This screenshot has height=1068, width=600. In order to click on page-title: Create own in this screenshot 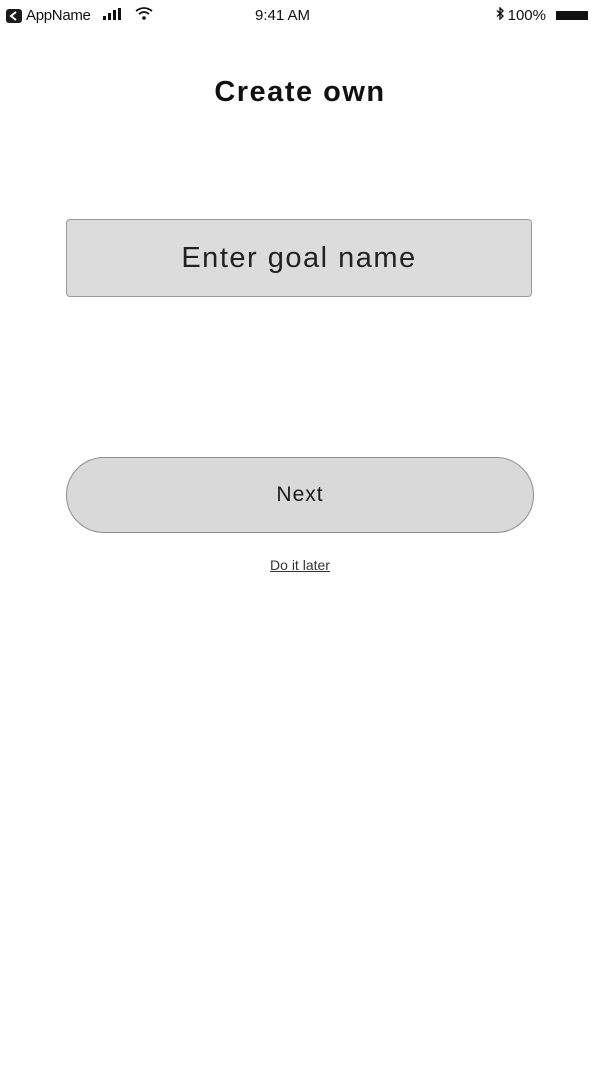, I will do `click(300, 92)`.